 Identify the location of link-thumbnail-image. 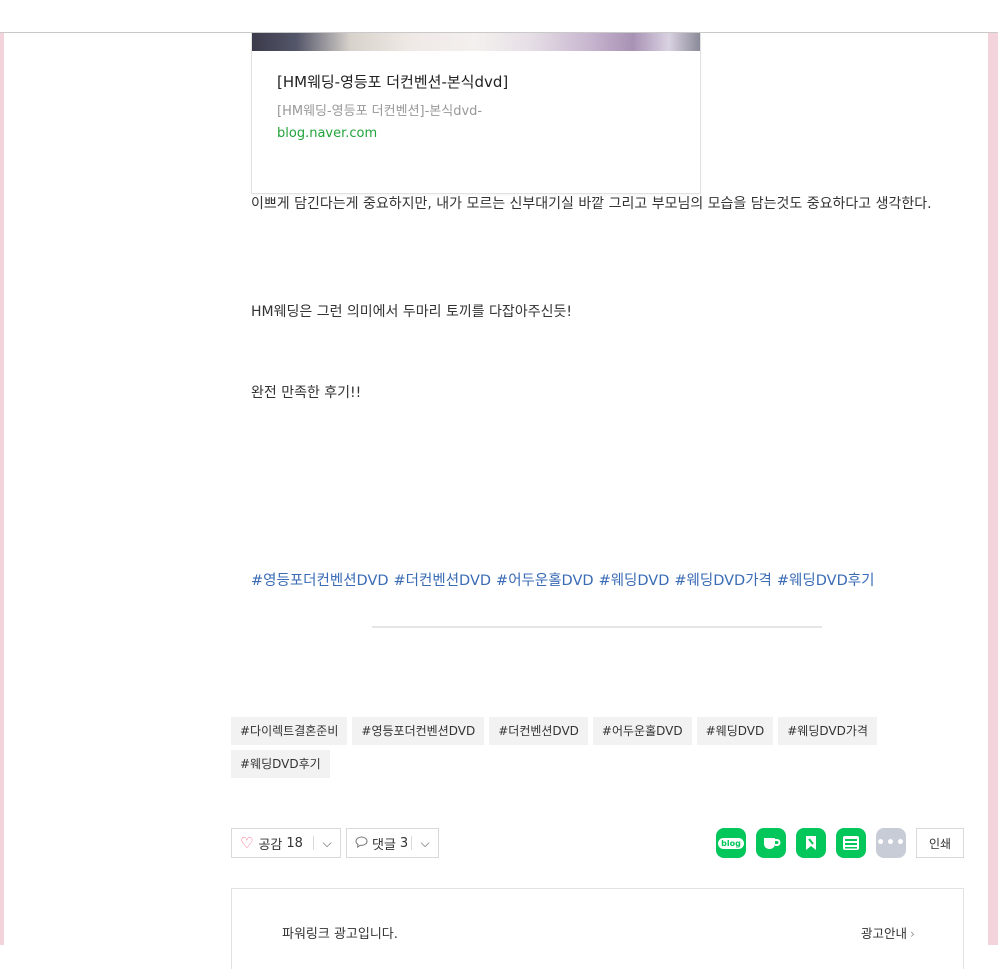
(476, 42).